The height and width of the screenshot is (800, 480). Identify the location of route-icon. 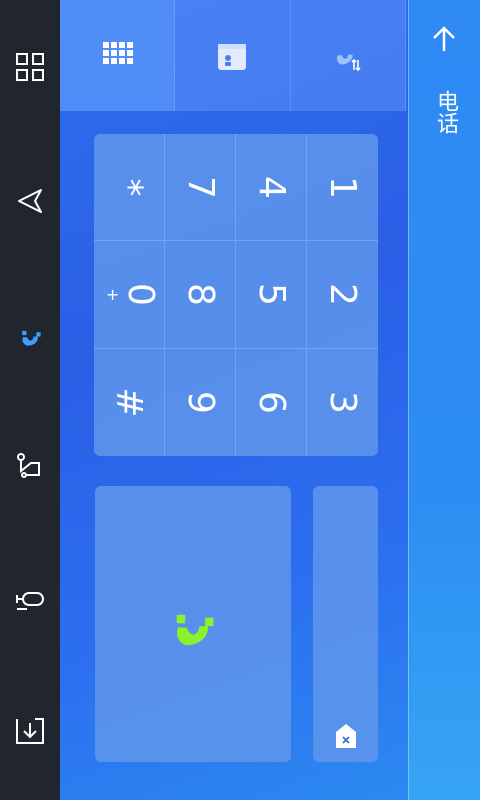
(28, 465).